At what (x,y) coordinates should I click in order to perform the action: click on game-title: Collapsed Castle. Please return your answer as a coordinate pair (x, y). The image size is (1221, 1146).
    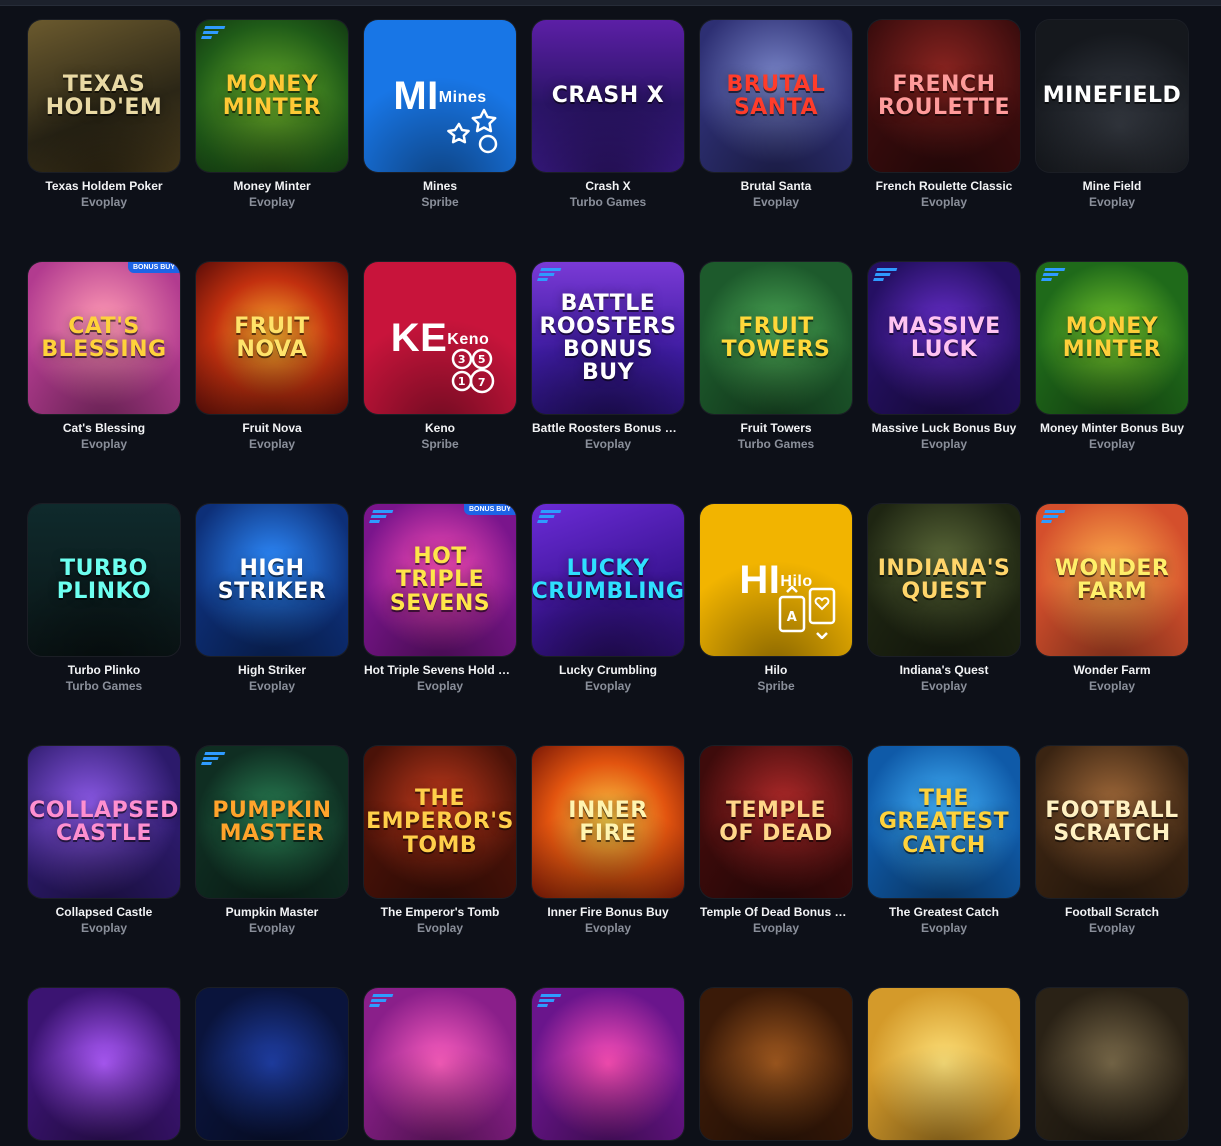
    Looking at the image, I should click on (104, 912).